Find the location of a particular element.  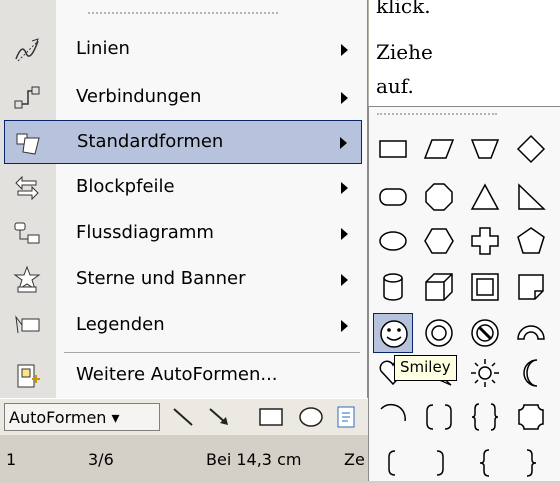

right-bracket-shape-icon is located at coordinates (439, 463).